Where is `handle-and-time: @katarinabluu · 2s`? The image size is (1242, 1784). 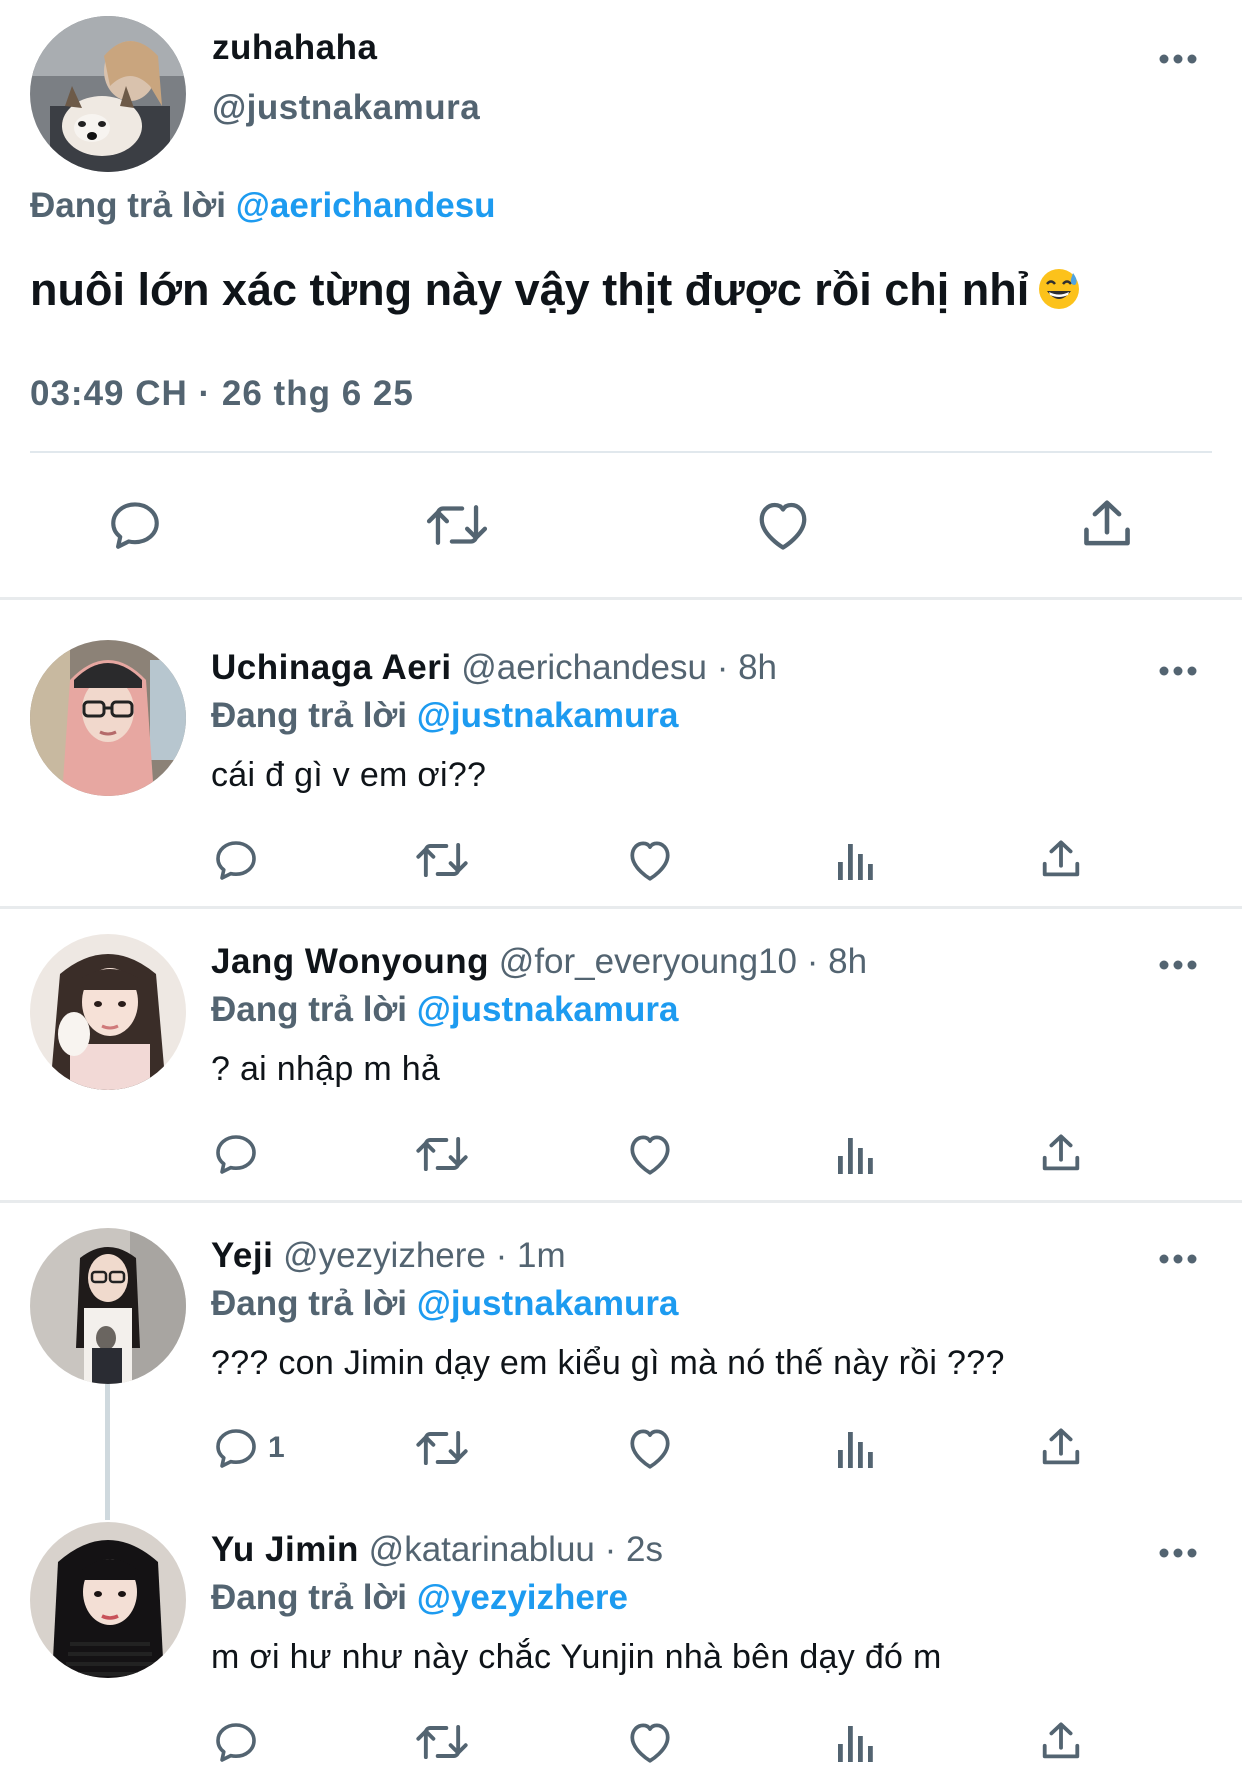
handle-and-time: @katarinabluu · 2s is located at coordinates (516, 1549).